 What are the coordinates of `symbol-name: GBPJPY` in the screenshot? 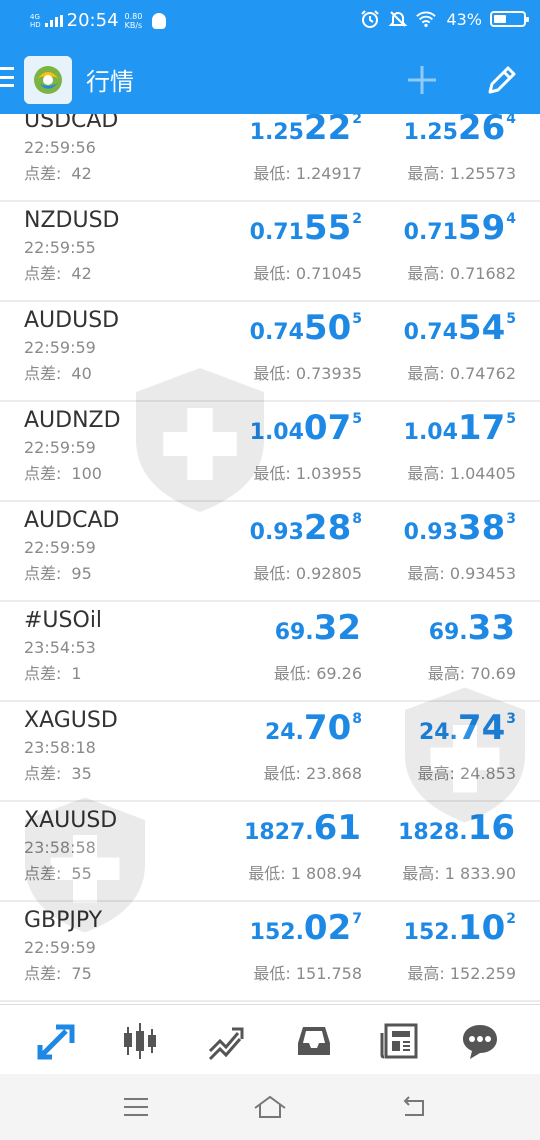 It's located at (63, 920).